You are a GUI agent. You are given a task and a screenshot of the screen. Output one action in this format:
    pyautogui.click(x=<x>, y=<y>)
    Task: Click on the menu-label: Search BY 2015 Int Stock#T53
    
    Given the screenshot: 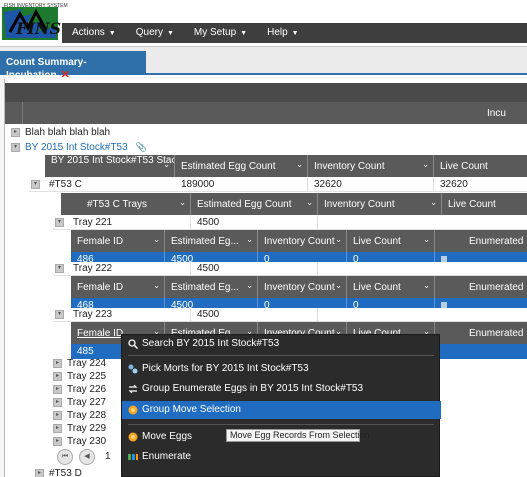 What is the action you would take?
    pyautogui.click(x=211, y=343)
    